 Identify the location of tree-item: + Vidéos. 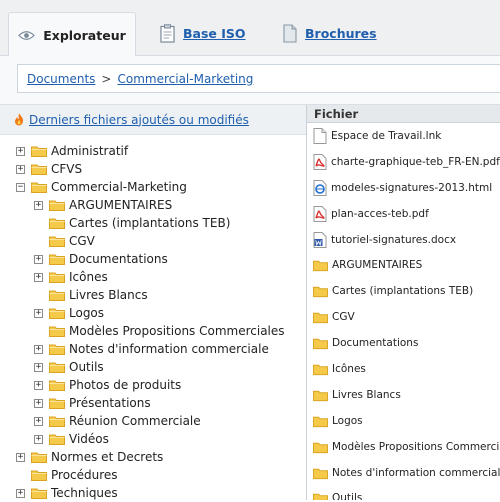
(153, 439).